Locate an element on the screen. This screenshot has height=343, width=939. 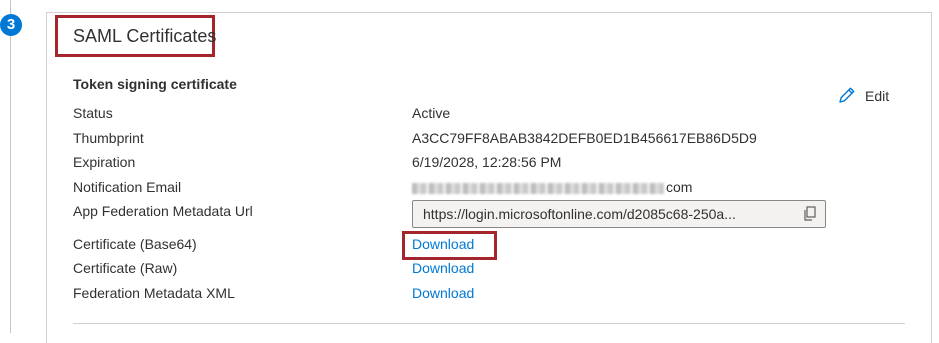
expiration-label: Expiration is located at coordinates (104, 162).